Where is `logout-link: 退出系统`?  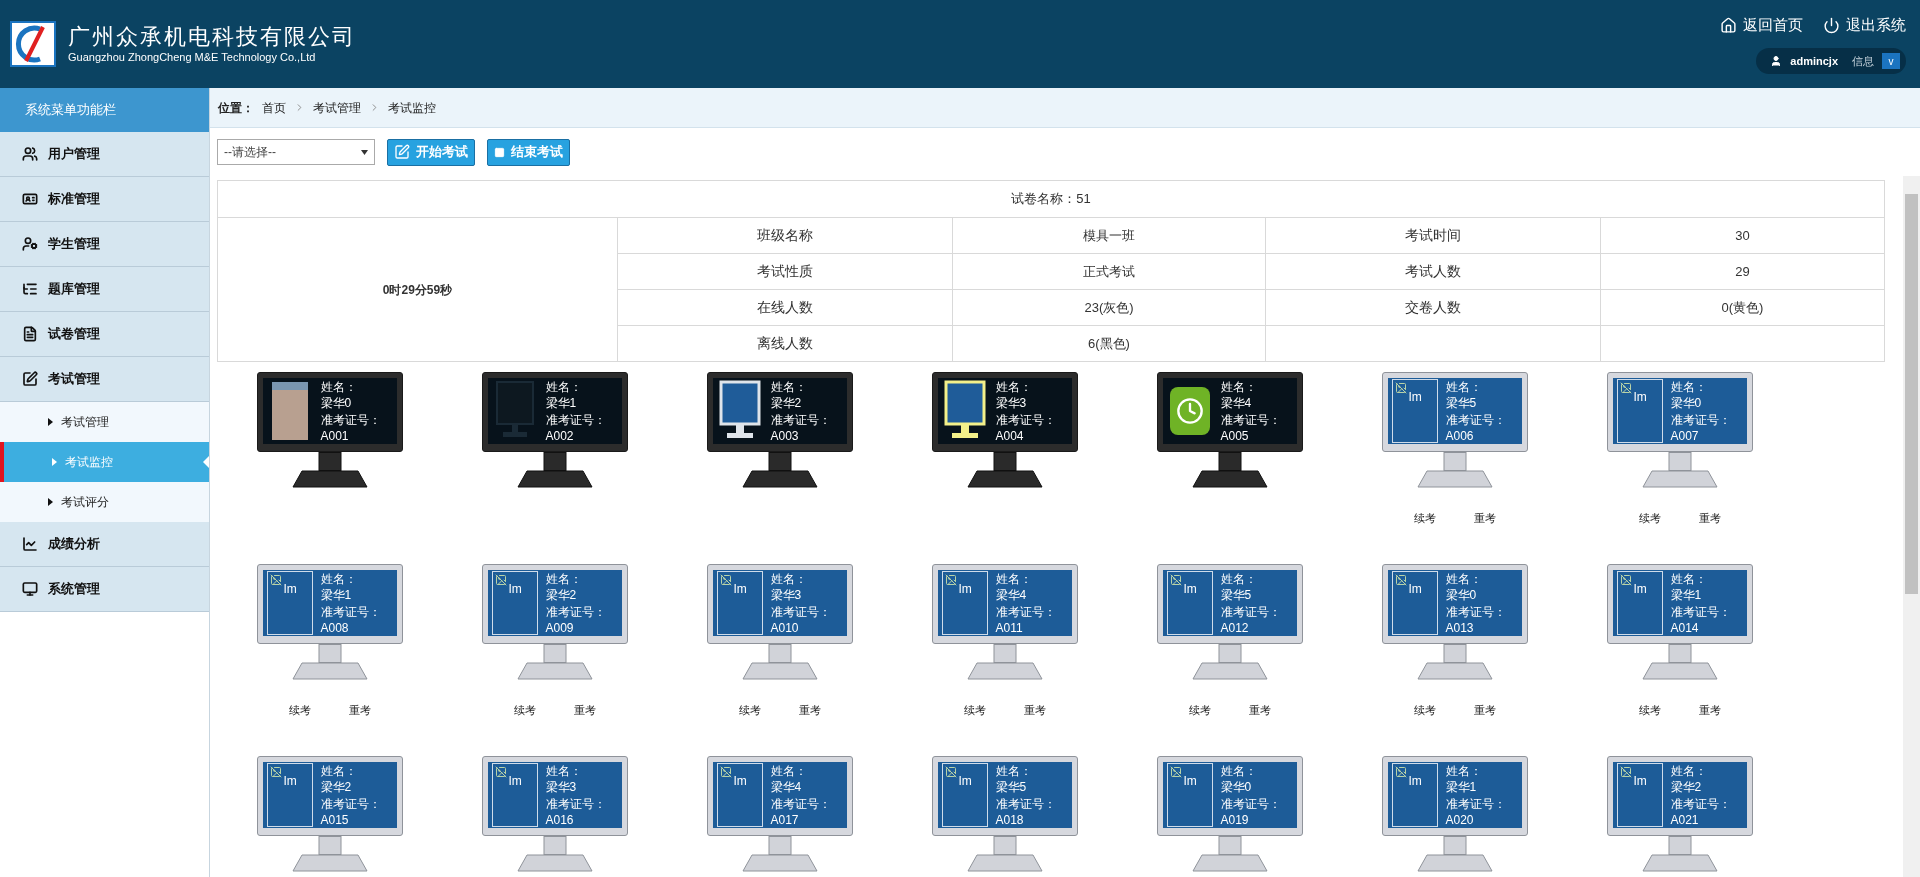 logout-link: 退出系统 is located at coordinates (1864, 25).